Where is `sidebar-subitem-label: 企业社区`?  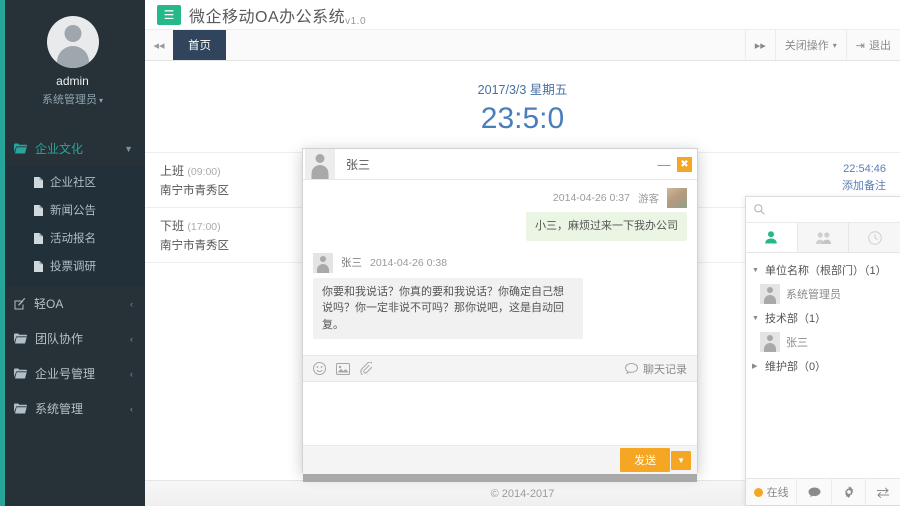
sidebar-subitem-label: 企业社区 is located at coordinates (73, 183).